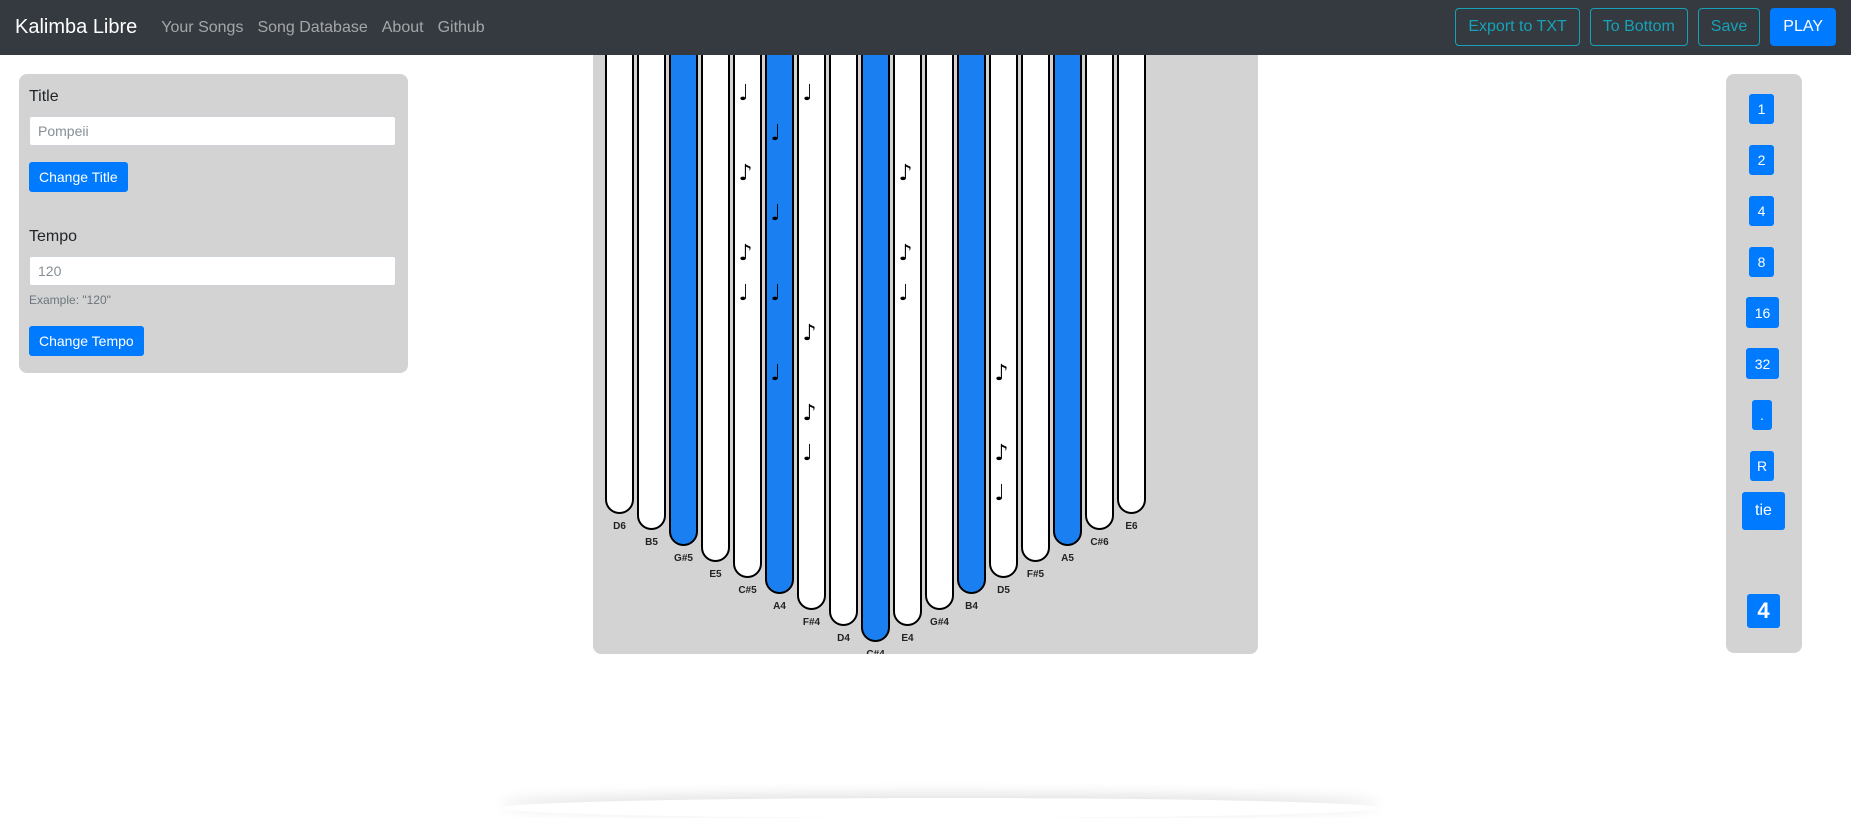  Describe the element at coordinates (940, 808) in the screenshot. I see `bottom-shadow` at that location.